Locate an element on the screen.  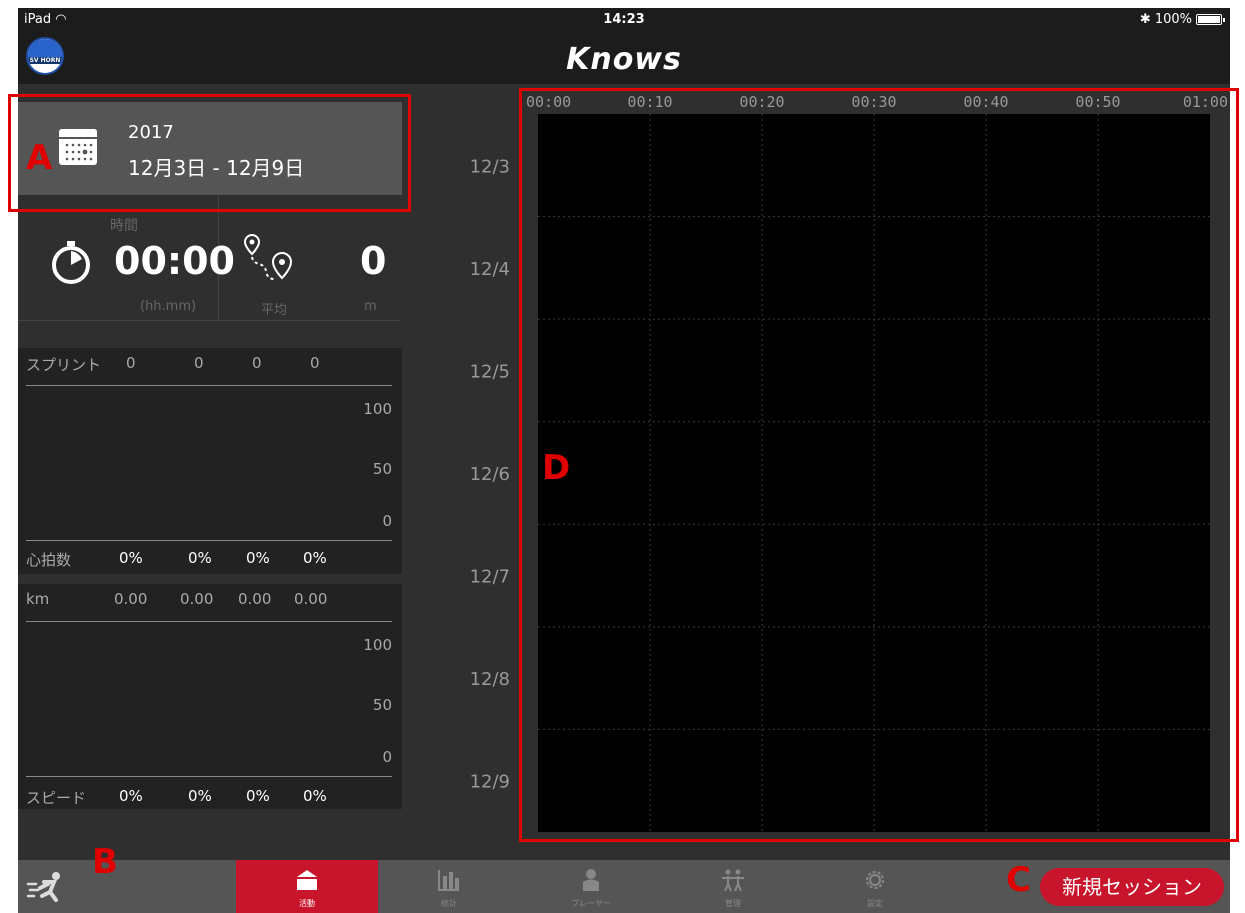
tab-label: 活動 is located at coordinates (307, 903).